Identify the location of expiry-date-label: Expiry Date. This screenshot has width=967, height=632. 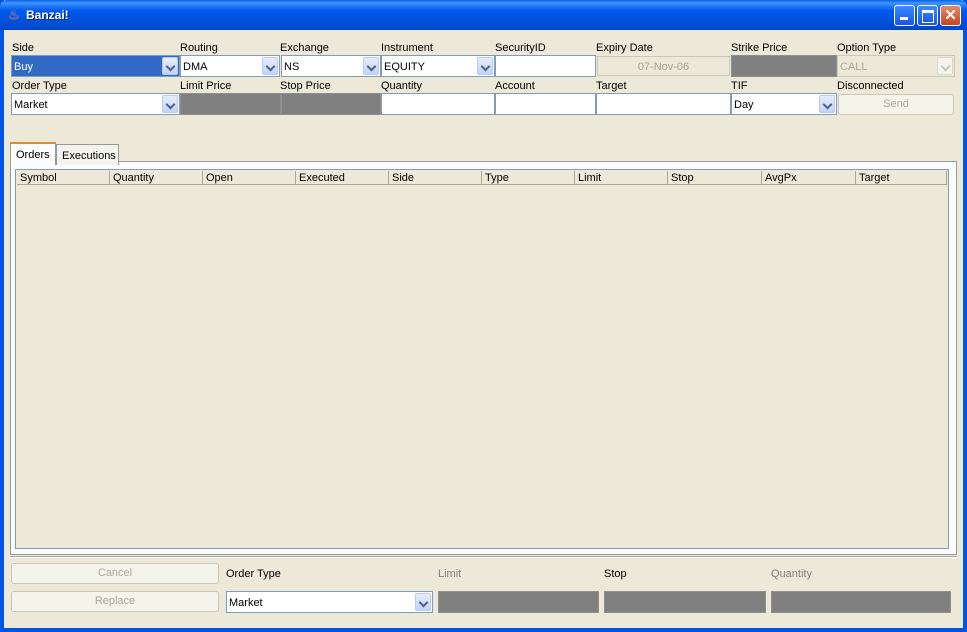
(624, 48).